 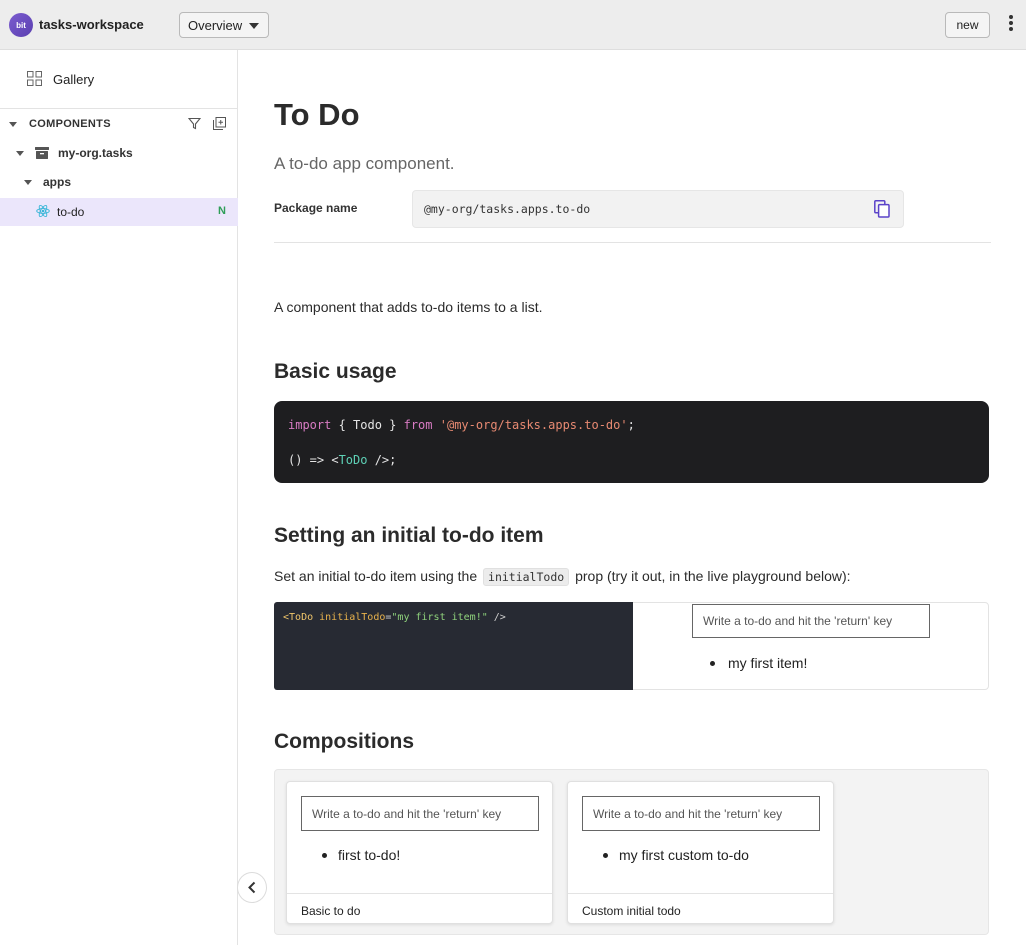 What do you see at coordinates (71, 212) in the screenshot?
I see `component-label: to-do` at bounding box center [71, 212].